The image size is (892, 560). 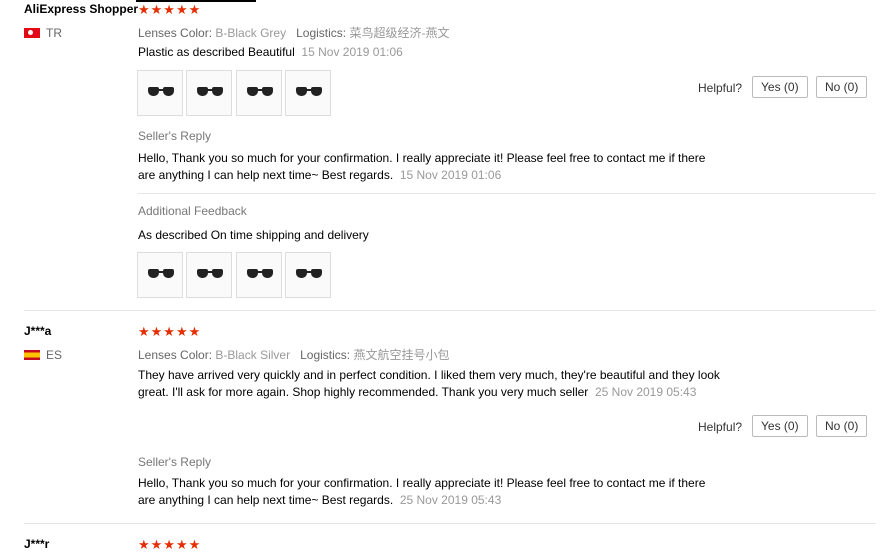 What do you see at coordinates (352, 52) in the screenshot?
I see `review-date: 15 Nov 2019 01:06` at bounding box center [352, 52].